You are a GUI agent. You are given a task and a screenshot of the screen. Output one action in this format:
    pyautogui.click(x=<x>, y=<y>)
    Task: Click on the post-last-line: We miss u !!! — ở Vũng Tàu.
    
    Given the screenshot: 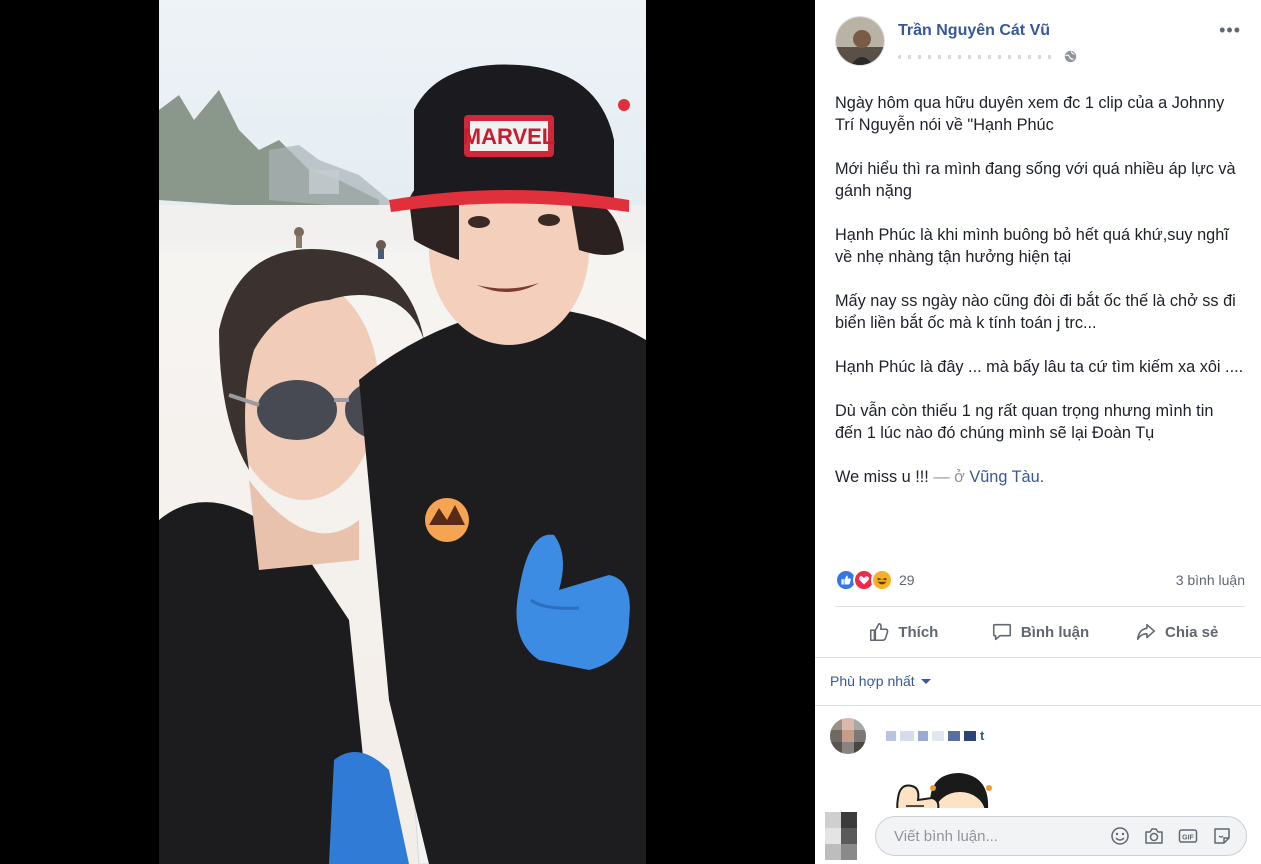 What is the action you would take?
    pyautogui.click(x=1040, y=477)
    